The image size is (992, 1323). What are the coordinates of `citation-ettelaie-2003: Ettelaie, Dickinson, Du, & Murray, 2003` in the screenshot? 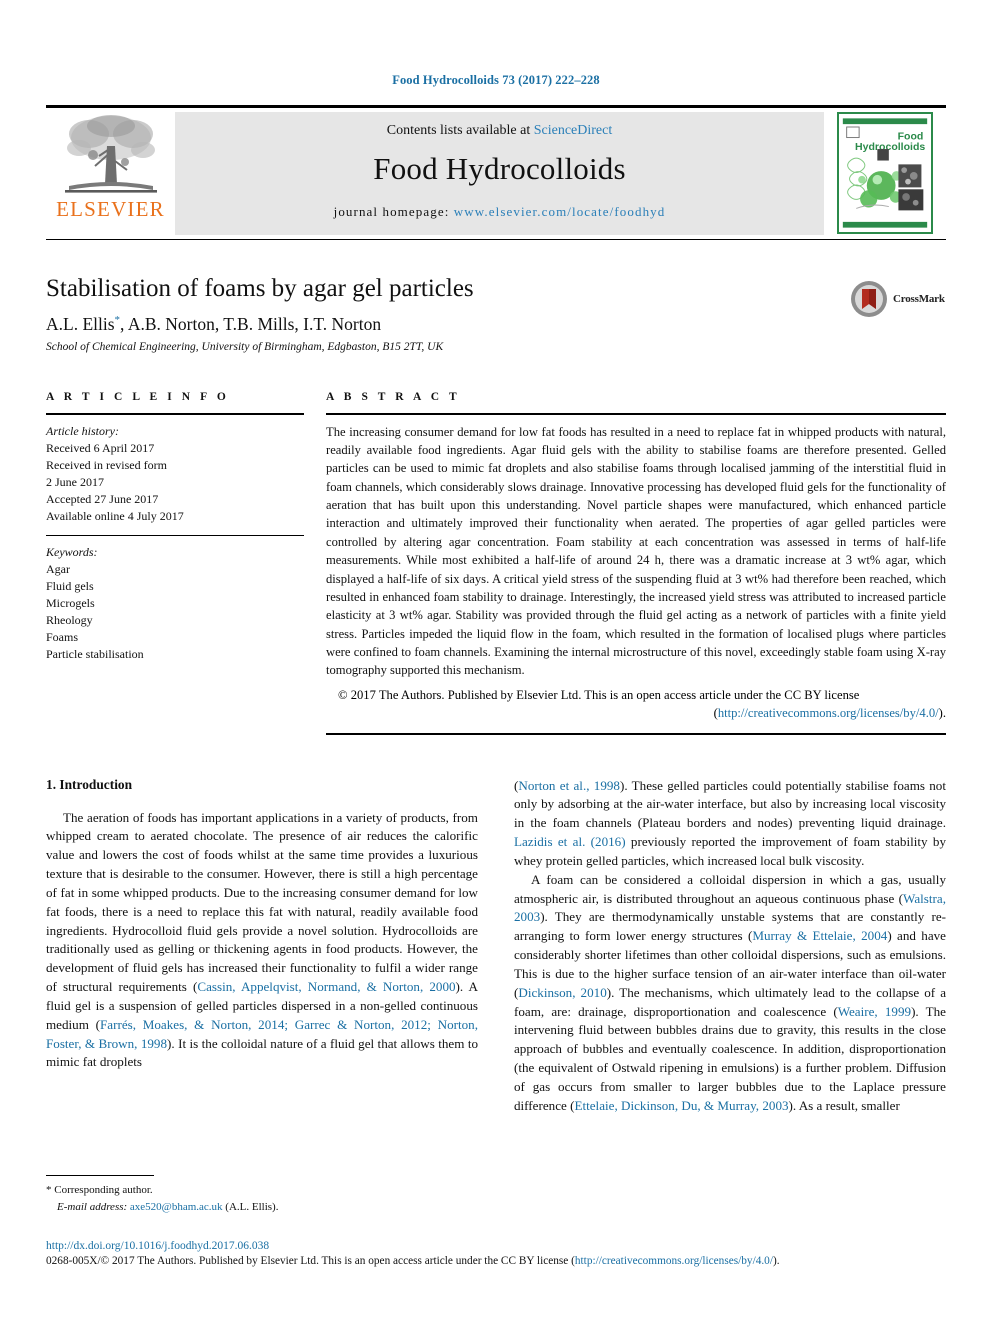 It's located at (681, 1105).